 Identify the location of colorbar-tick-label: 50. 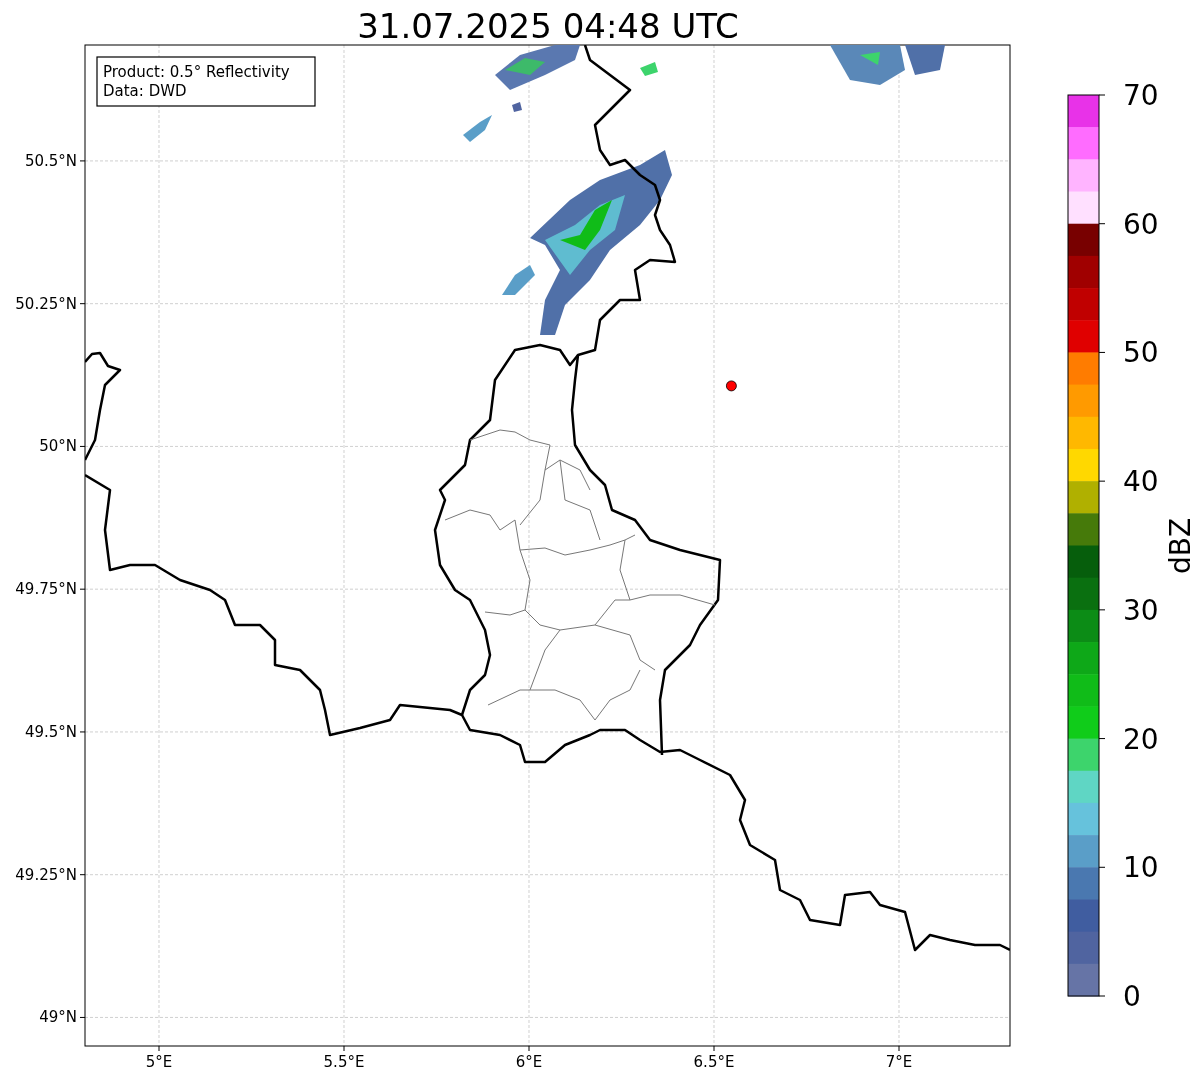
(1141, 353).